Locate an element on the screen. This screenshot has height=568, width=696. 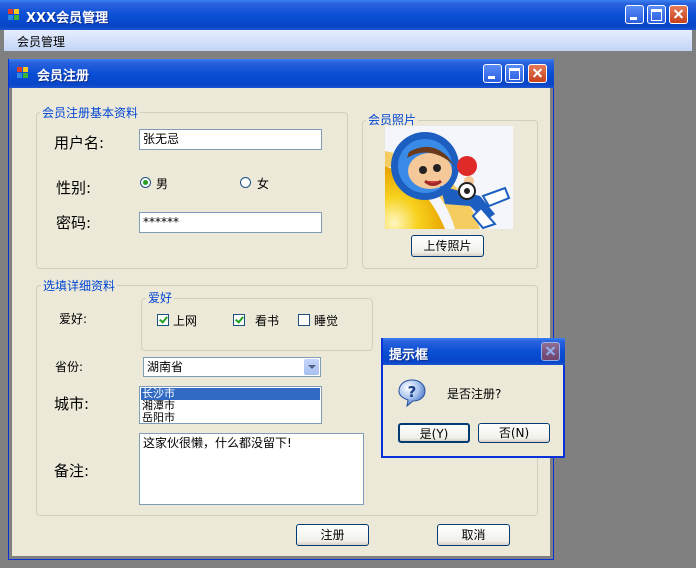
hobby-reading-label: 看书 is located at coordinates (267, 321).